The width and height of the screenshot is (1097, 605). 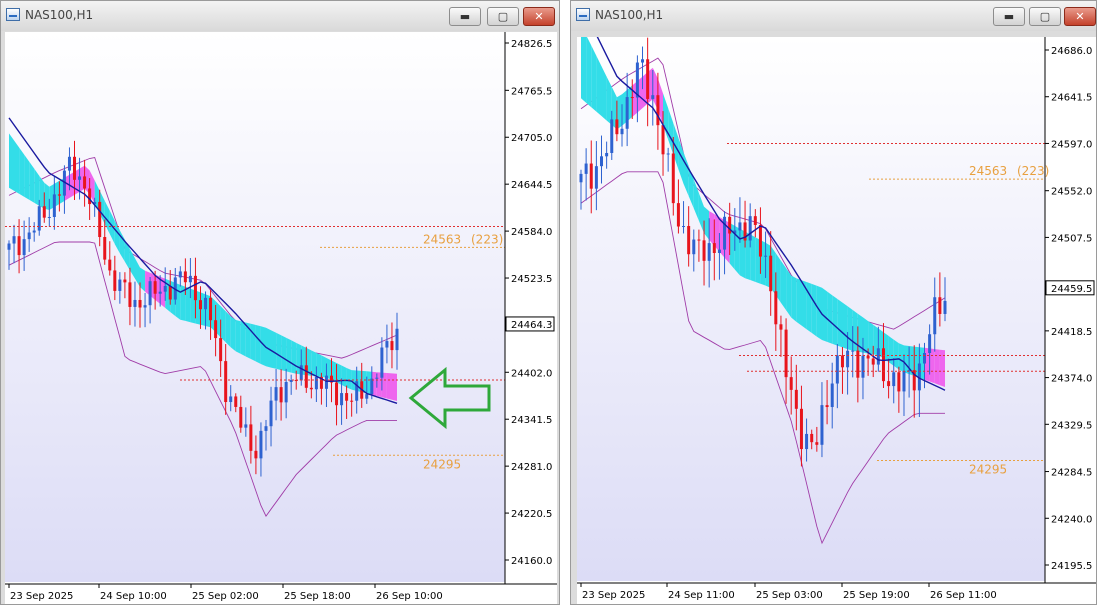 I want to click on price-tick-label: 24195.5, so click(x=1071, y=566).